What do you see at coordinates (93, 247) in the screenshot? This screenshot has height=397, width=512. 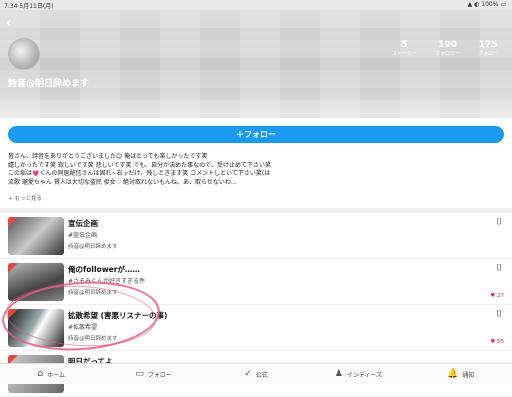 I see `story-author: 詩音@明日辞めます` at bounding box center [93, 247].